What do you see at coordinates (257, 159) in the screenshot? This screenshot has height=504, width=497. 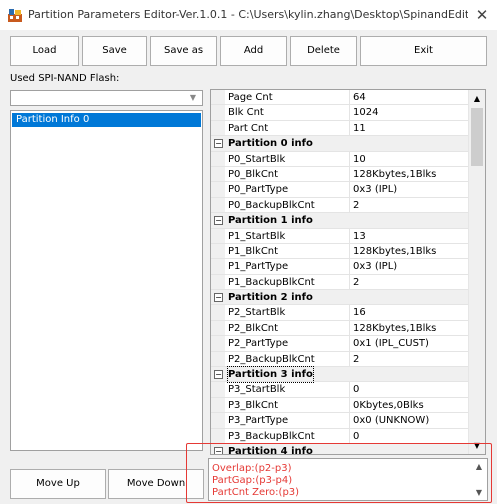 I see `property-key: P0_StartBlk` at bounding box center [257, 159].